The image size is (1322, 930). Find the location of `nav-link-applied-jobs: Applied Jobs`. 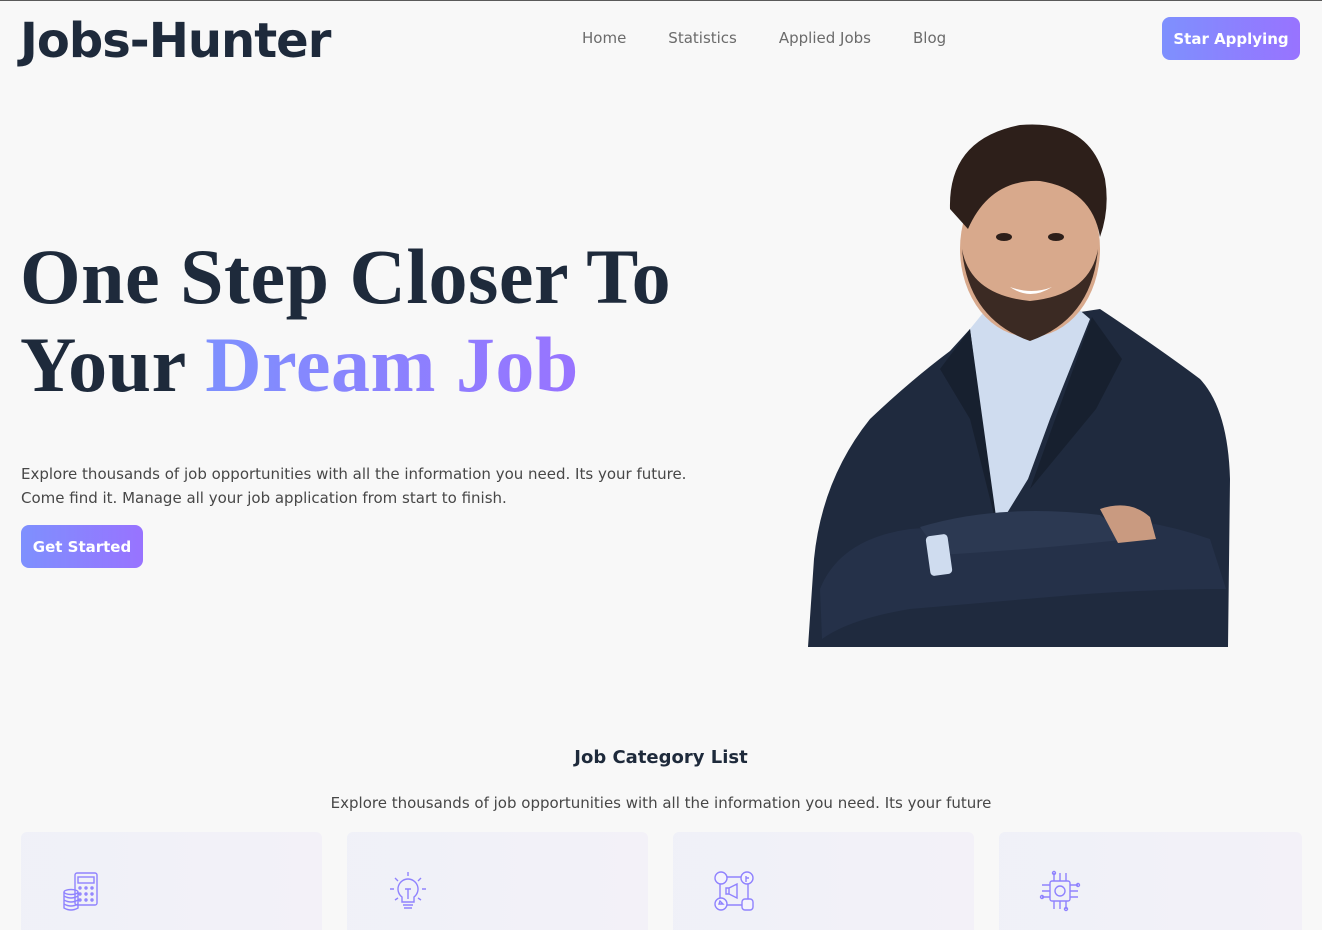

nav-link-applied-jobs: Applied Jobs is located at coordinates (825, 38).